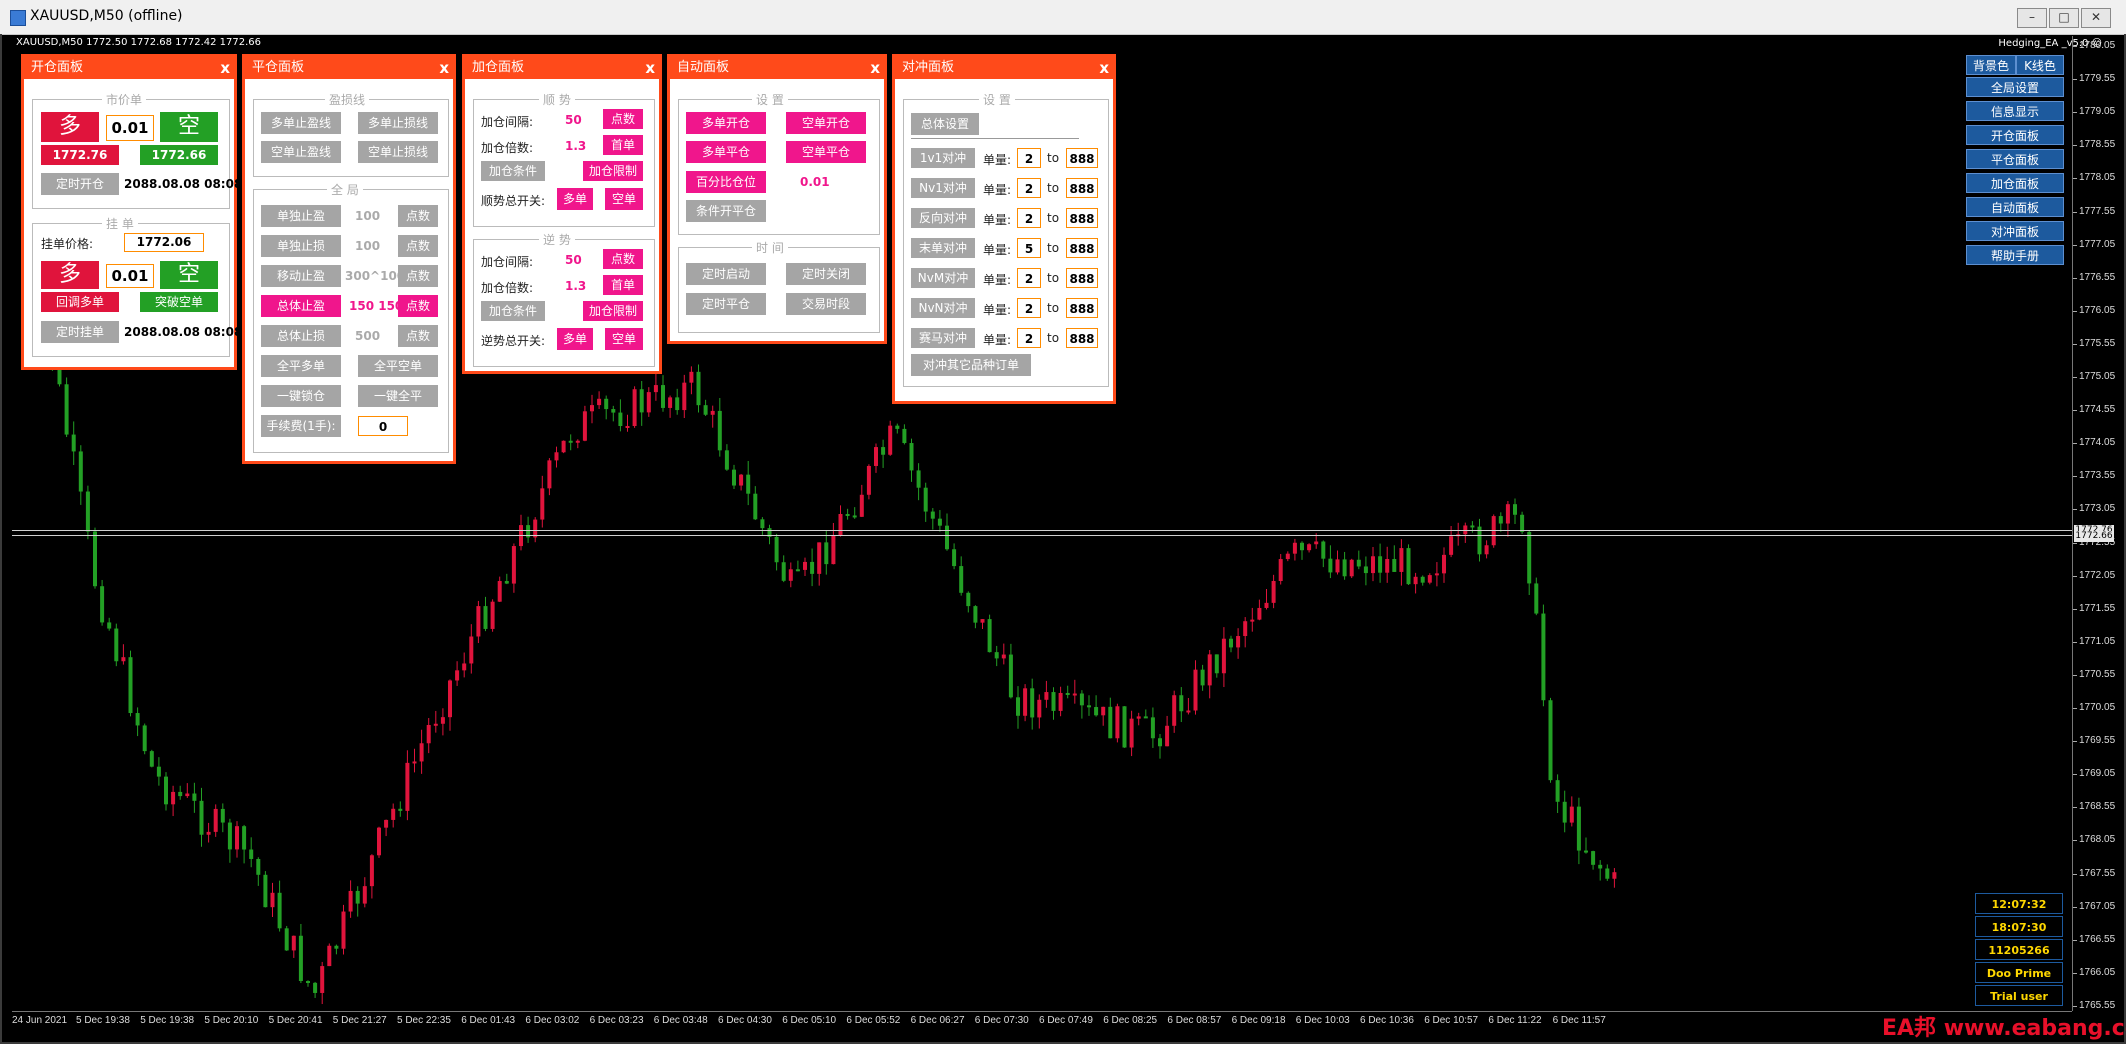 This screenshot has height=1044, width=2126. Describe the element at coordinates (301, 306) in the screenshot. I see `total-tp-button: 总体止盈` at that location.